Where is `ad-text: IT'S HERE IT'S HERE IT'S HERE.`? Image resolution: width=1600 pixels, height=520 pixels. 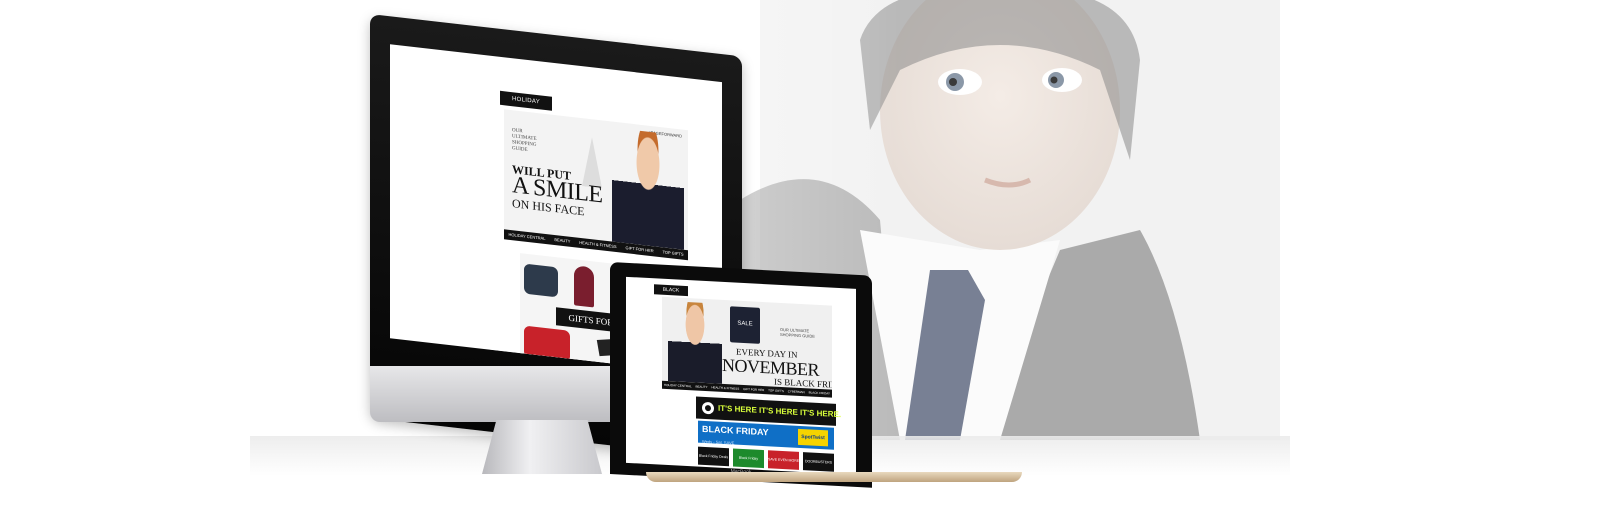
ad-text: IT'S HERE IT'S HERE IT'S HERE. is located at coordinates (780, 411).